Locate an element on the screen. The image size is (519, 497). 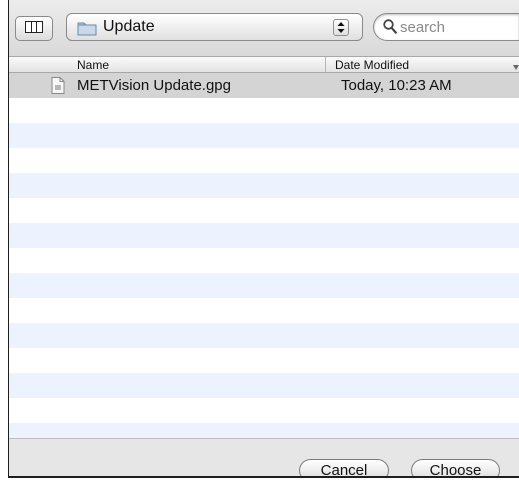
choose-button: Choose is located at coordinates (455, 467).